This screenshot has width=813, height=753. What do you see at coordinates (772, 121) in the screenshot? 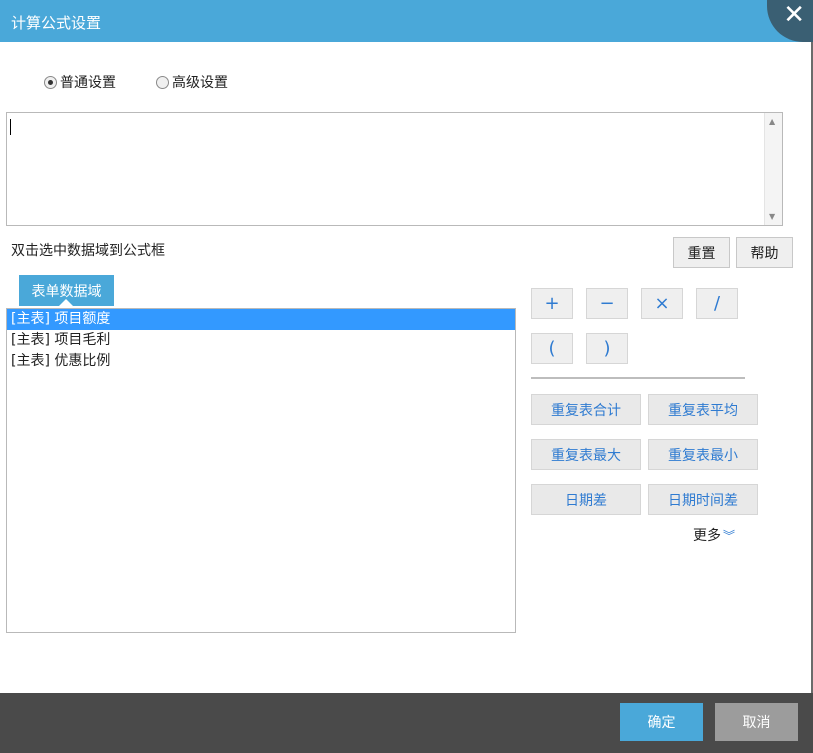
I see `scroll-up-icon: ▲` at bounding box center [772, 121].